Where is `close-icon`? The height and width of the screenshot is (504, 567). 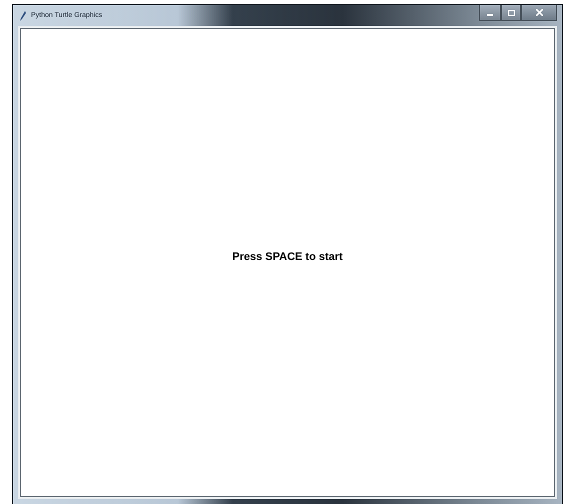 close-icon is located at coordinates (539, 12).